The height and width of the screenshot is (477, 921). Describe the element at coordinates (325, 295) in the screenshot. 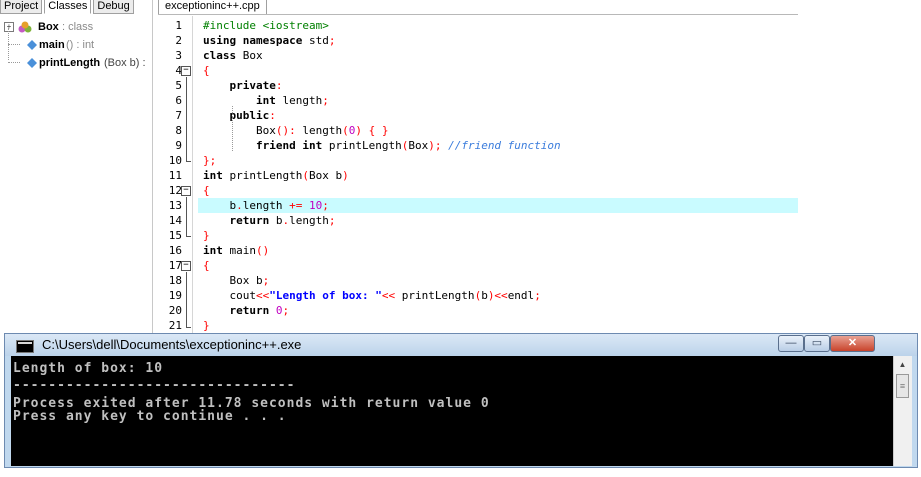

I see `code-token: "Length of box: "` at that location.